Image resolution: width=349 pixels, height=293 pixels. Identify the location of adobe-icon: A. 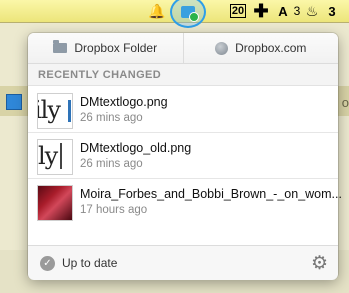
(283, 11).